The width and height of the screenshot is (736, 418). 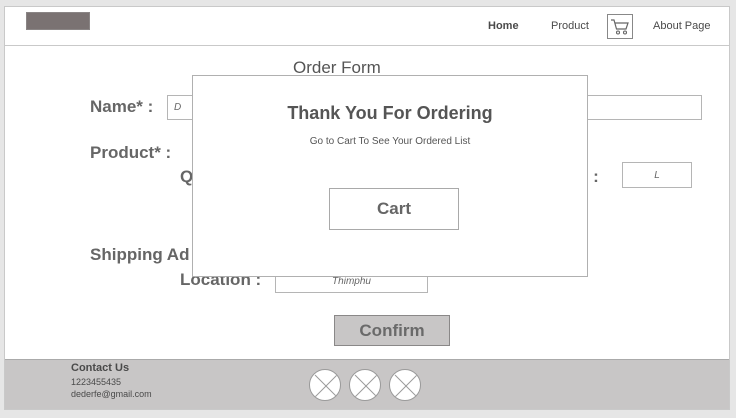 I want to click on size-input-value: L, so click(x=657, y=175).